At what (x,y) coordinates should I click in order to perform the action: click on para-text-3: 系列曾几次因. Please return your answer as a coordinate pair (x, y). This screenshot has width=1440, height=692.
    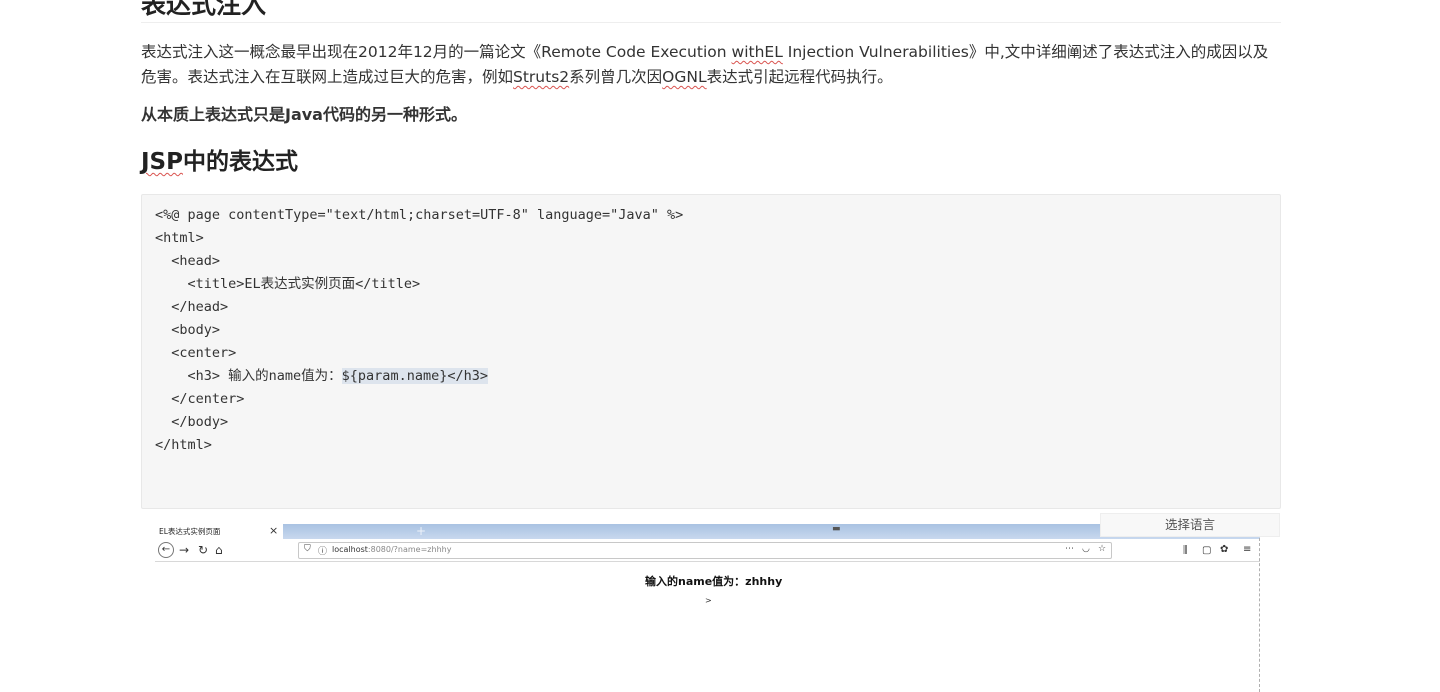
    Looking at the image, I should click on (616, 77).